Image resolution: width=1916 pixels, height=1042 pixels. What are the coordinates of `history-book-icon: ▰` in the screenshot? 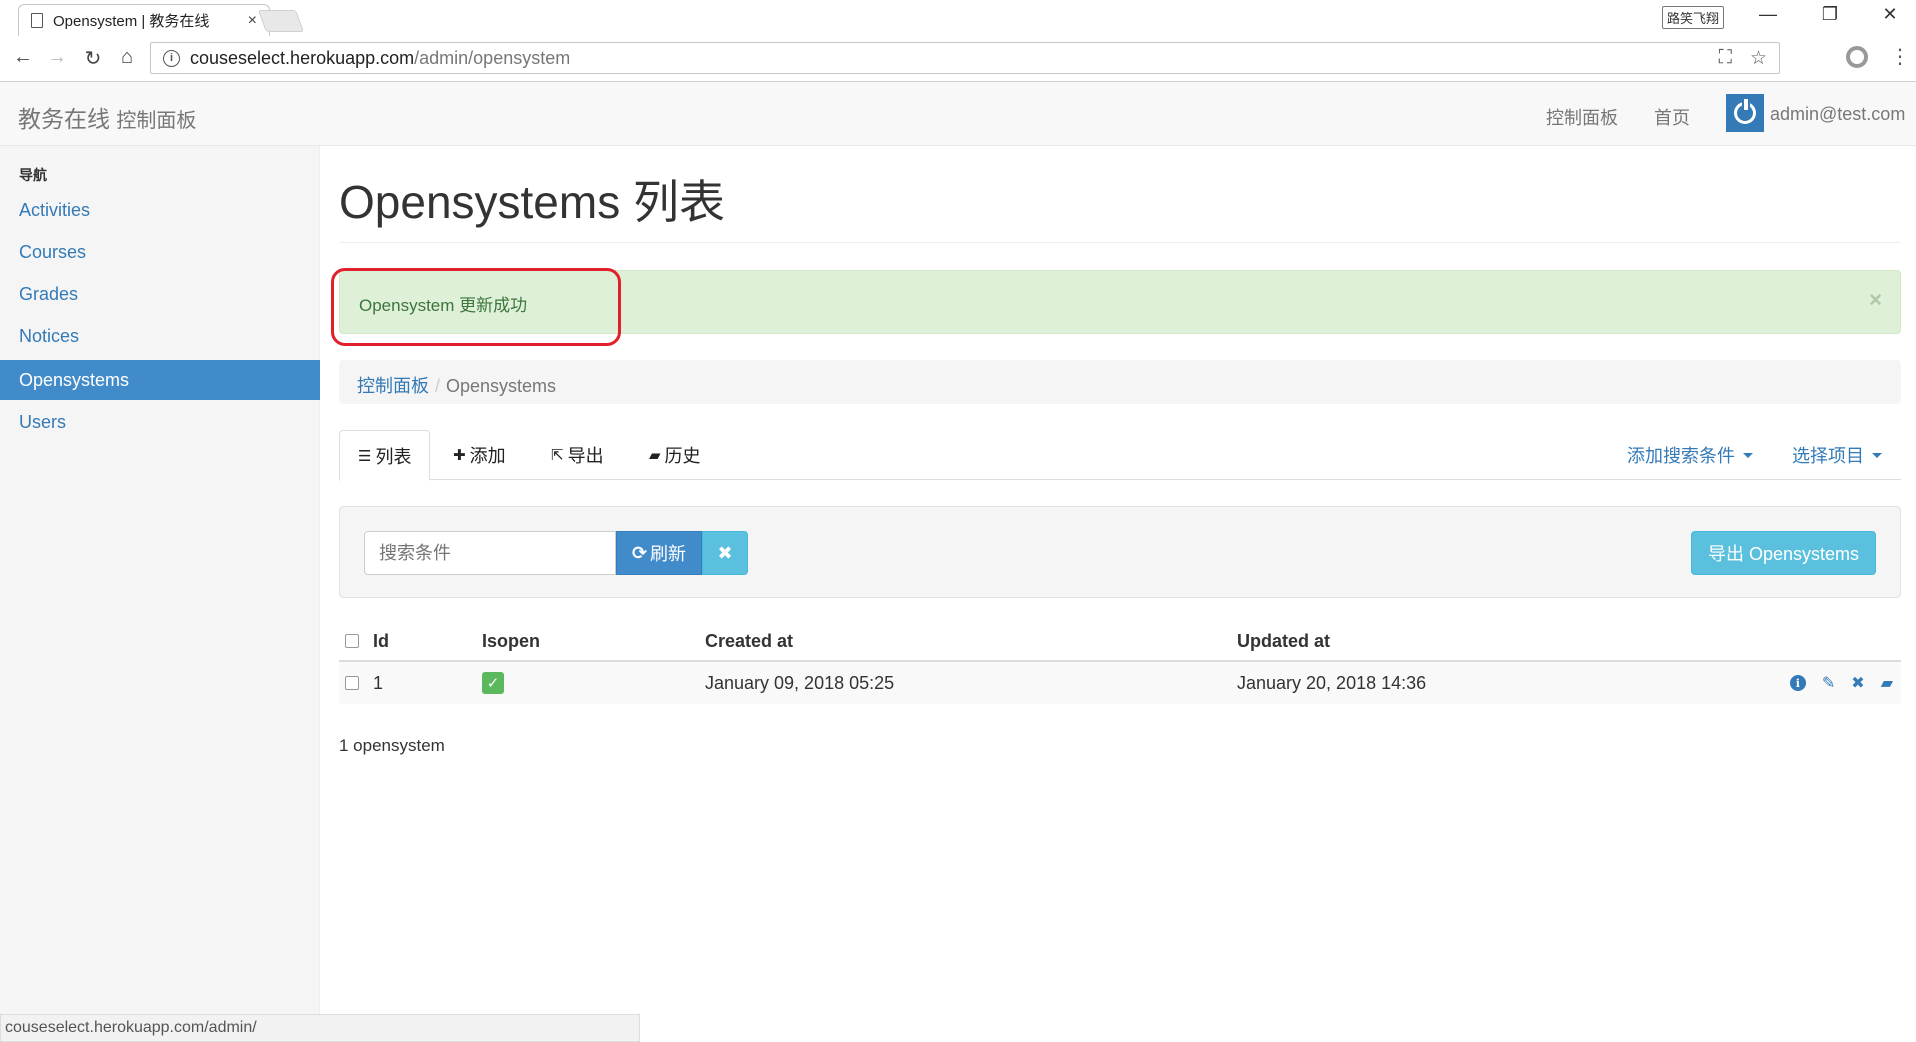 It's located at (1887, 683).